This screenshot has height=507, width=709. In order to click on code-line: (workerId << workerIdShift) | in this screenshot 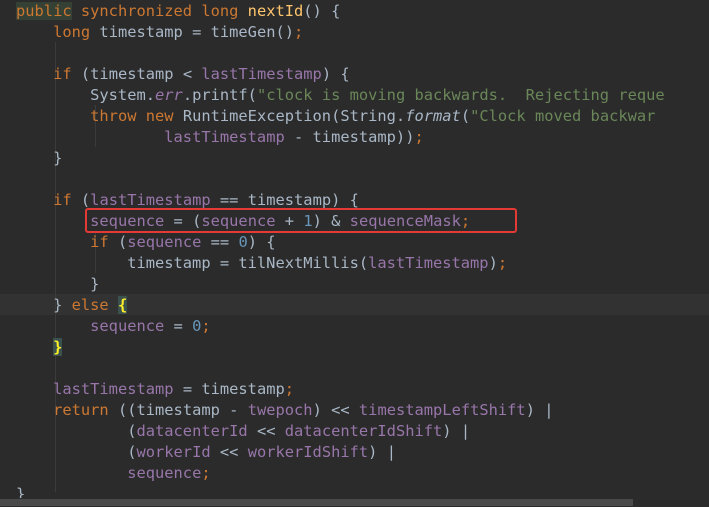, I will do `click(206, 452)`.